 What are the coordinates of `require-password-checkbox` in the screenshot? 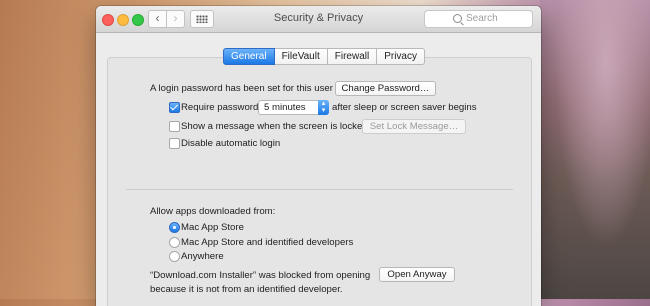 It's located at (174, 107).